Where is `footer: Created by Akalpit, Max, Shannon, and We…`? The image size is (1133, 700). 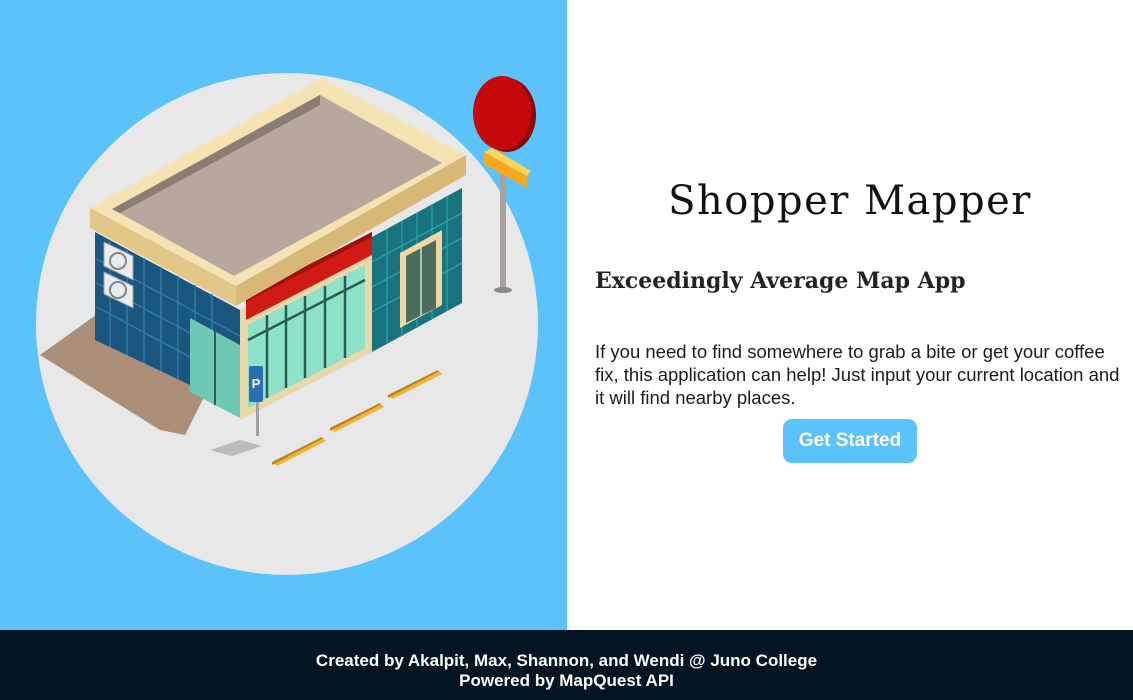 footer: Created by Akalpit, Max, Shannon, and We… is located at coordinates (566, 665).